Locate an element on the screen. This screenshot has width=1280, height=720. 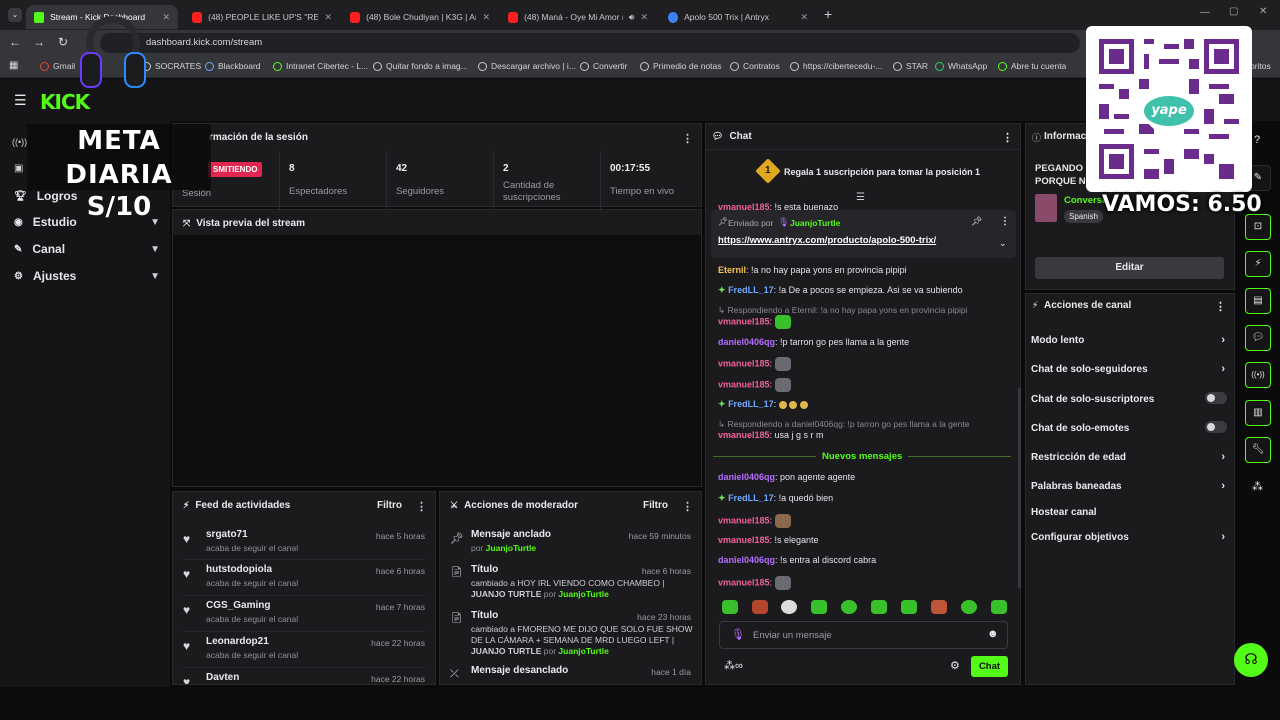
emote-4-icon is located at coordinates (819, 607).